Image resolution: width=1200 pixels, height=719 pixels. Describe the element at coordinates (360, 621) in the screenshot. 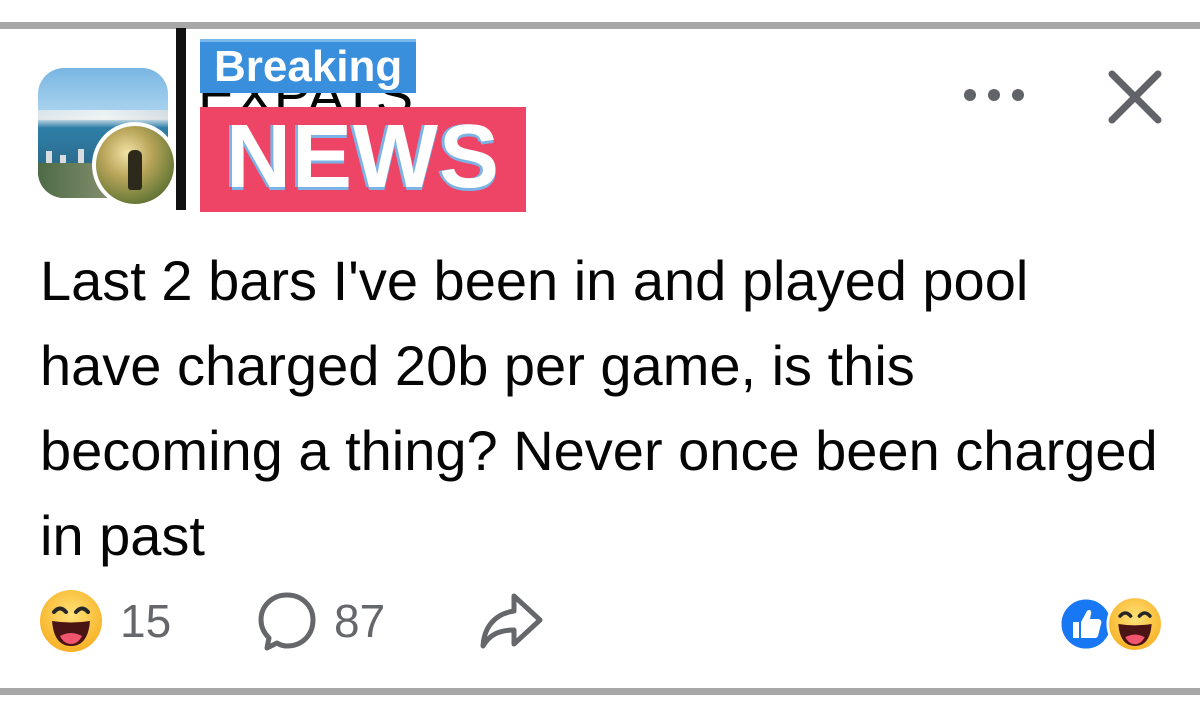

I see `comment-count: 87` at that location.